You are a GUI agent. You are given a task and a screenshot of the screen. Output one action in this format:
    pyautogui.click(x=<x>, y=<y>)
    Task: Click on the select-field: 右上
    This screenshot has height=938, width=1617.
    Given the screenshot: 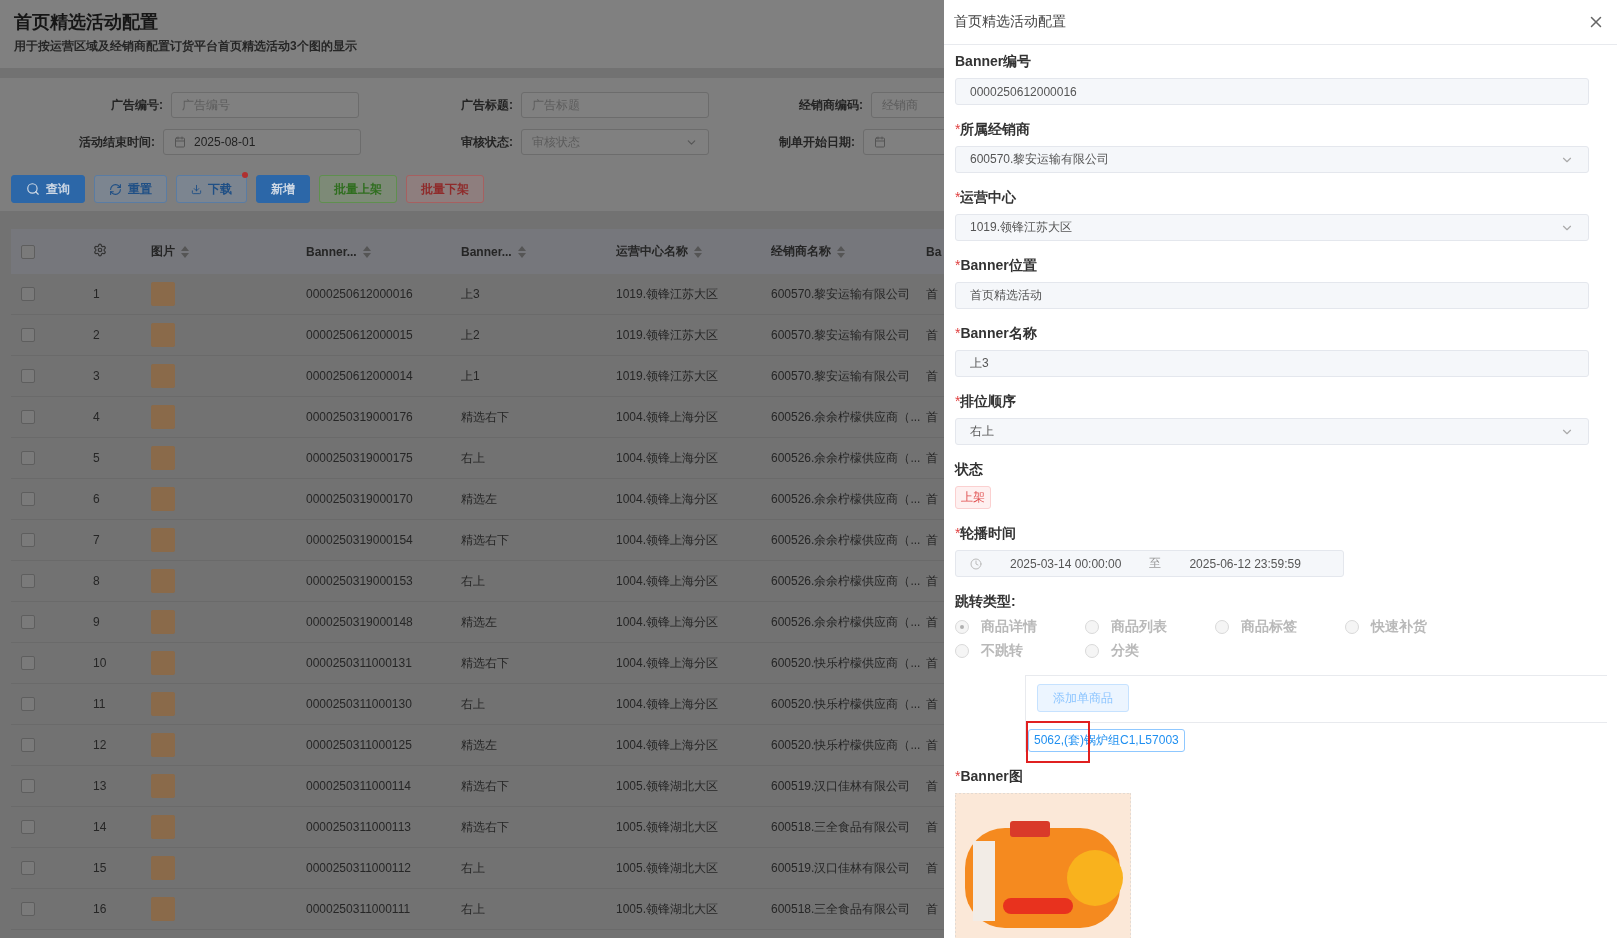 What is the action you would take?
    pyautogui.click(x=1272, y=431)
    